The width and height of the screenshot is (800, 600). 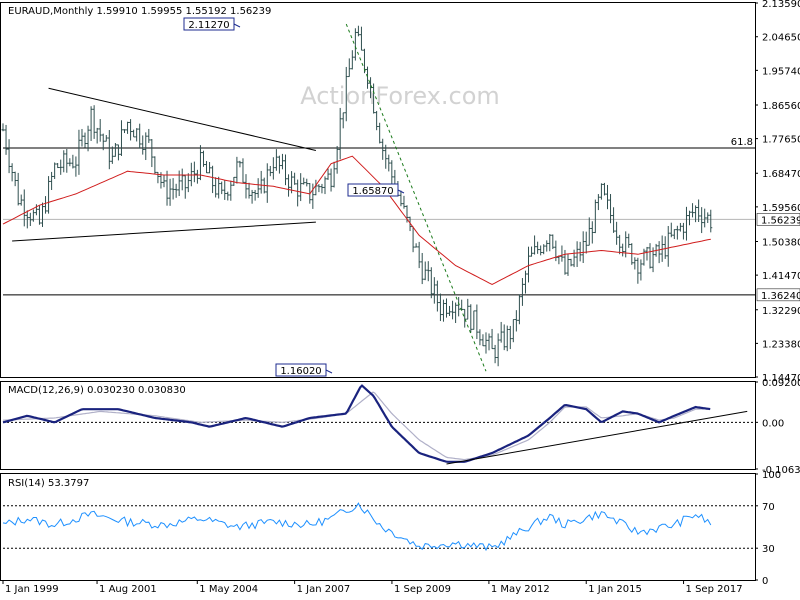 What do you see at coordinates (781, 140) in the screenshot?
I see `price-y-tick-label: 1.77650` at bounding box center [781, 140].